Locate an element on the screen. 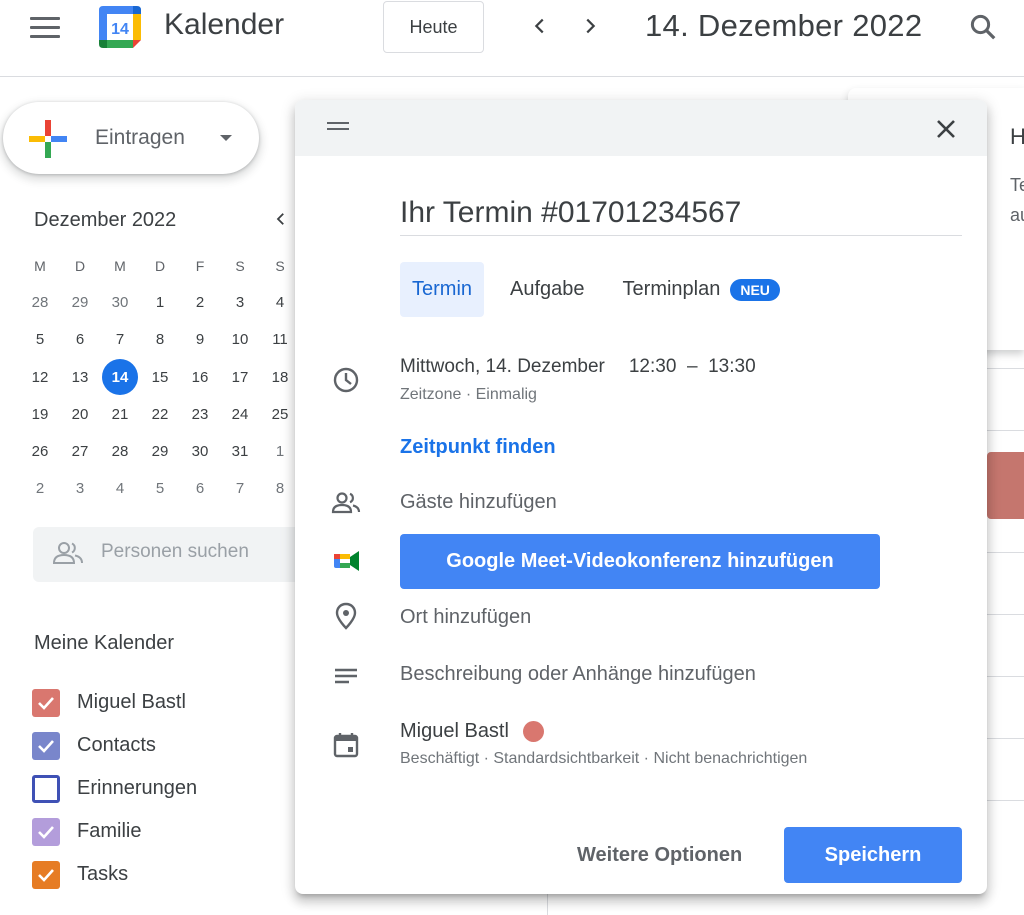  add-meet-button: Google Meet-Videokonferenz hinzufügen is located at coordinates (640, 561).